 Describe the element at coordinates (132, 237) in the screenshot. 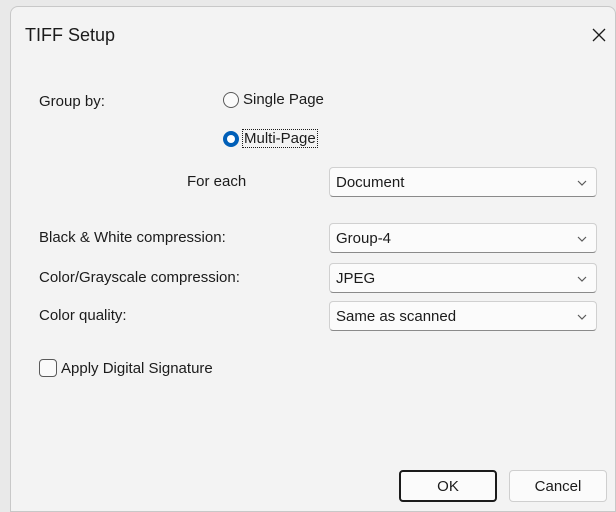

I see `bw-compression-label: Black & White compression:` at that location.